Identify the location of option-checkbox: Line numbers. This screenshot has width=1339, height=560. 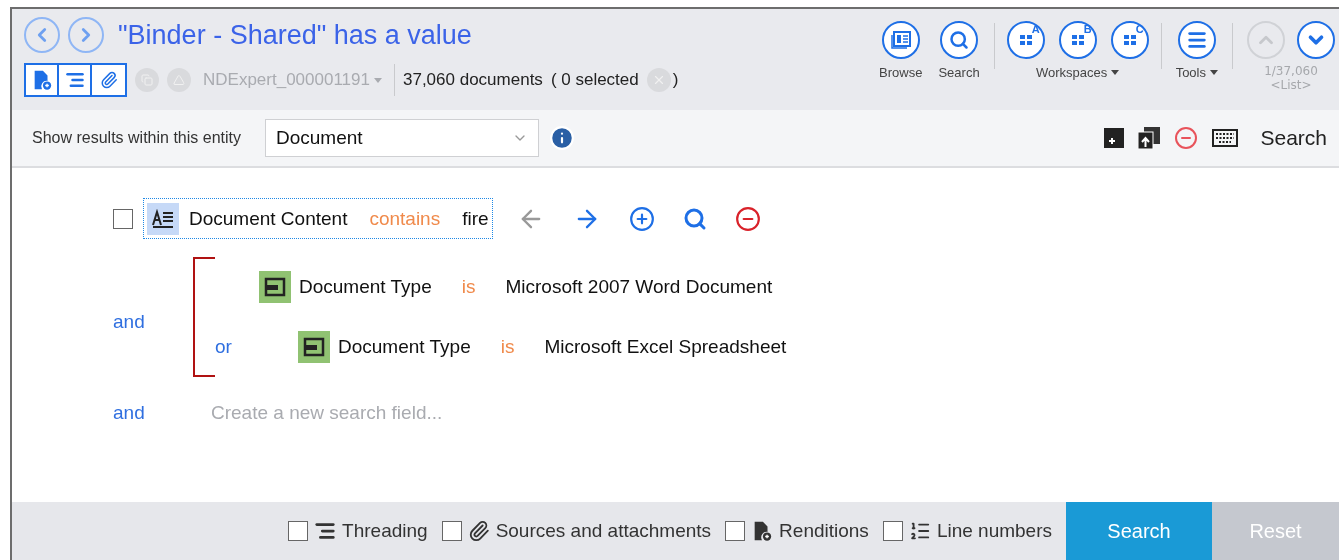
(967, 531).